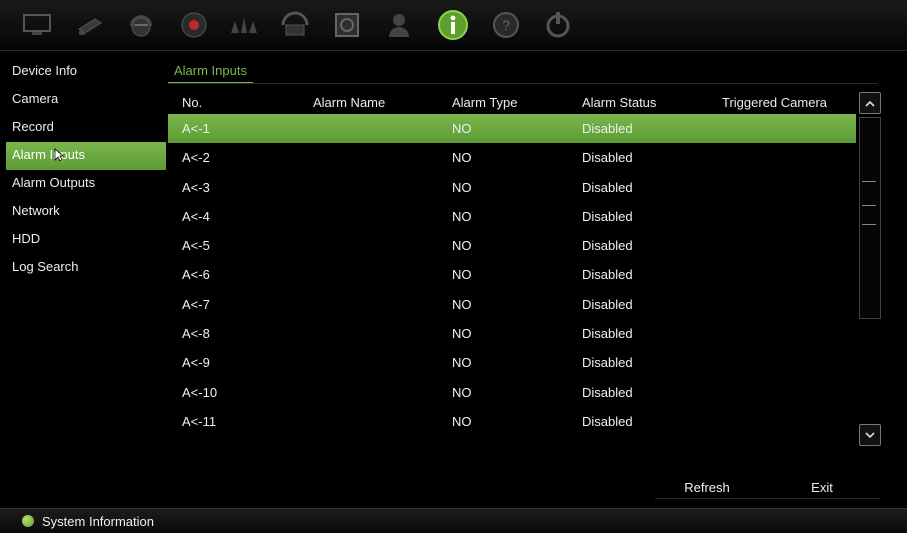 Image resolution: width=907 pixels, height=533 pixels. I want to click on cell-no: A<-3, so click(196, 187).